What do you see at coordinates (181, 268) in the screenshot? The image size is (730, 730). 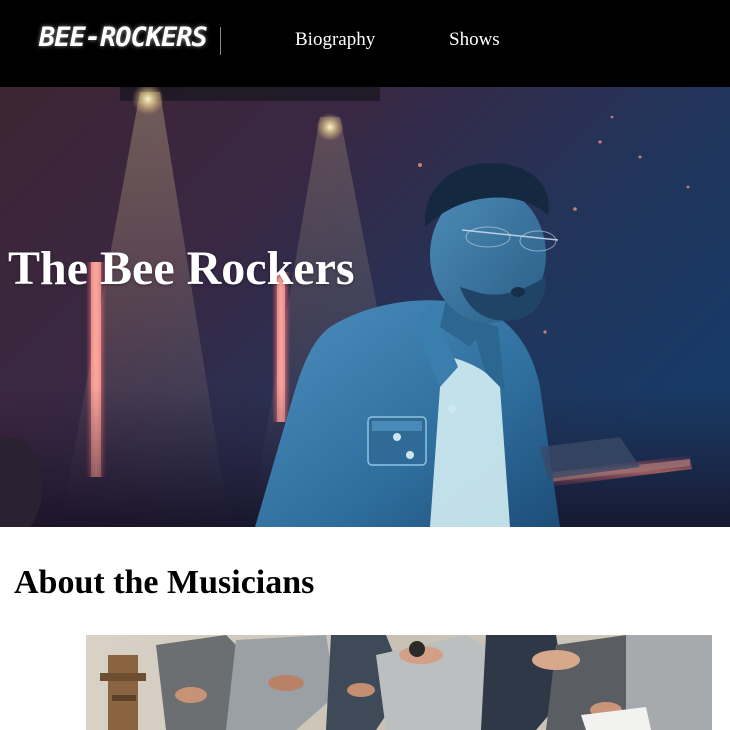 I see `hero-title: The Bee Rockers` at bounding box center [181, 268].